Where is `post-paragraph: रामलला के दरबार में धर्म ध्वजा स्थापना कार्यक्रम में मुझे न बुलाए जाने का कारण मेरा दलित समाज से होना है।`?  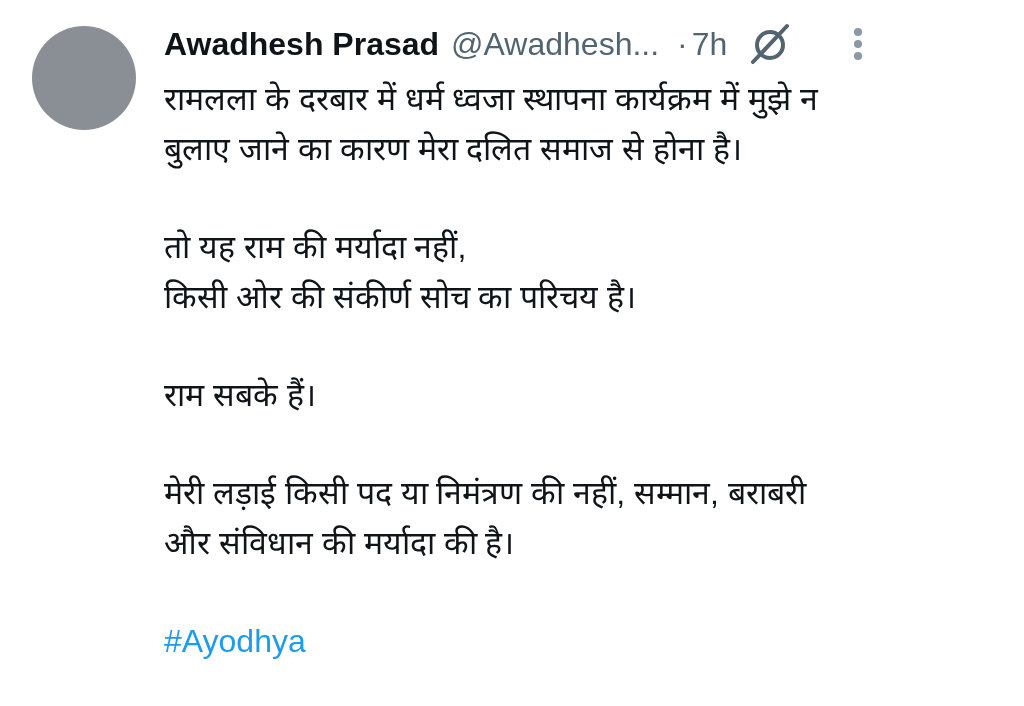 post-paragraph: रामलला के दरबार में धर्म ध्वजा स्थापना कार्यक्रम में मुझे न बुलाए जाने का कारण मेरा दलित समाज से होना है। is located at coordinates (492, 125).